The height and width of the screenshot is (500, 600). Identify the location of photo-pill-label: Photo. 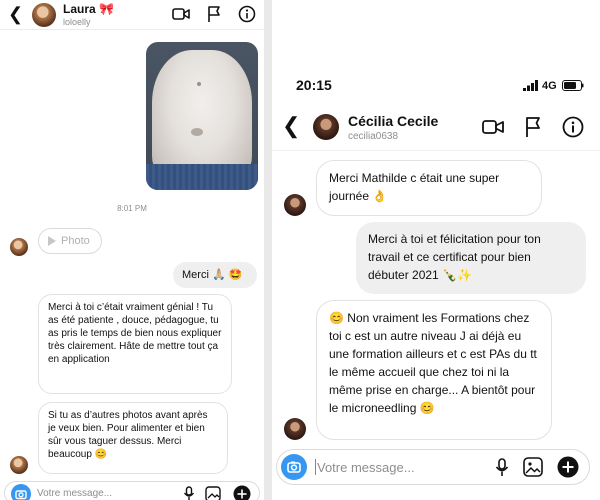
(75, 241).